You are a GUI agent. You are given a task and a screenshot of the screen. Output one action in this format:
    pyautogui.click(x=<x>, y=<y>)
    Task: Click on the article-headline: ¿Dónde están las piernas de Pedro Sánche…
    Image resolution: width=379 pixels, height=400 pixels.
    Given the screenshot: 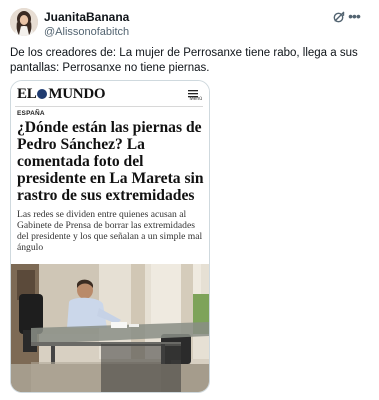 What is the action you would take?
    pyautogui.click(x=110, y=161)
    